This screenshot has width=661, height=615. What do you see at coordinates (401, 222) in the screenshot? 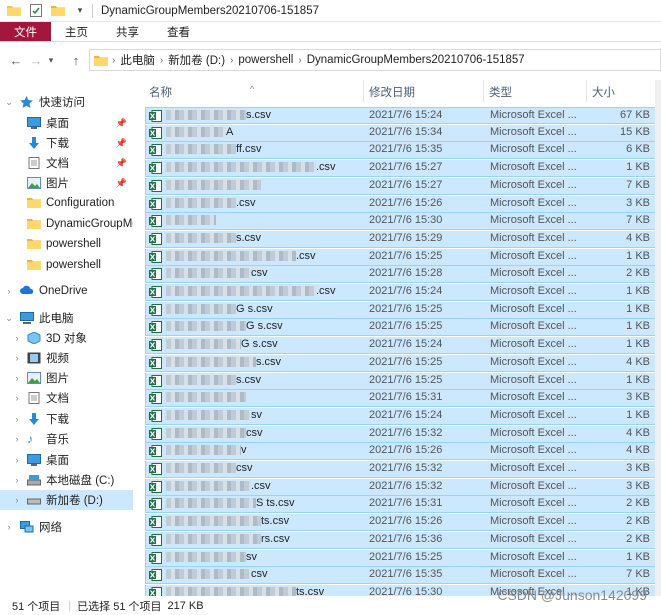
I see `file-row: 2021/7/6 15:30 Microsoft Excel ... 7 KB` at bounding box center [401, 222].